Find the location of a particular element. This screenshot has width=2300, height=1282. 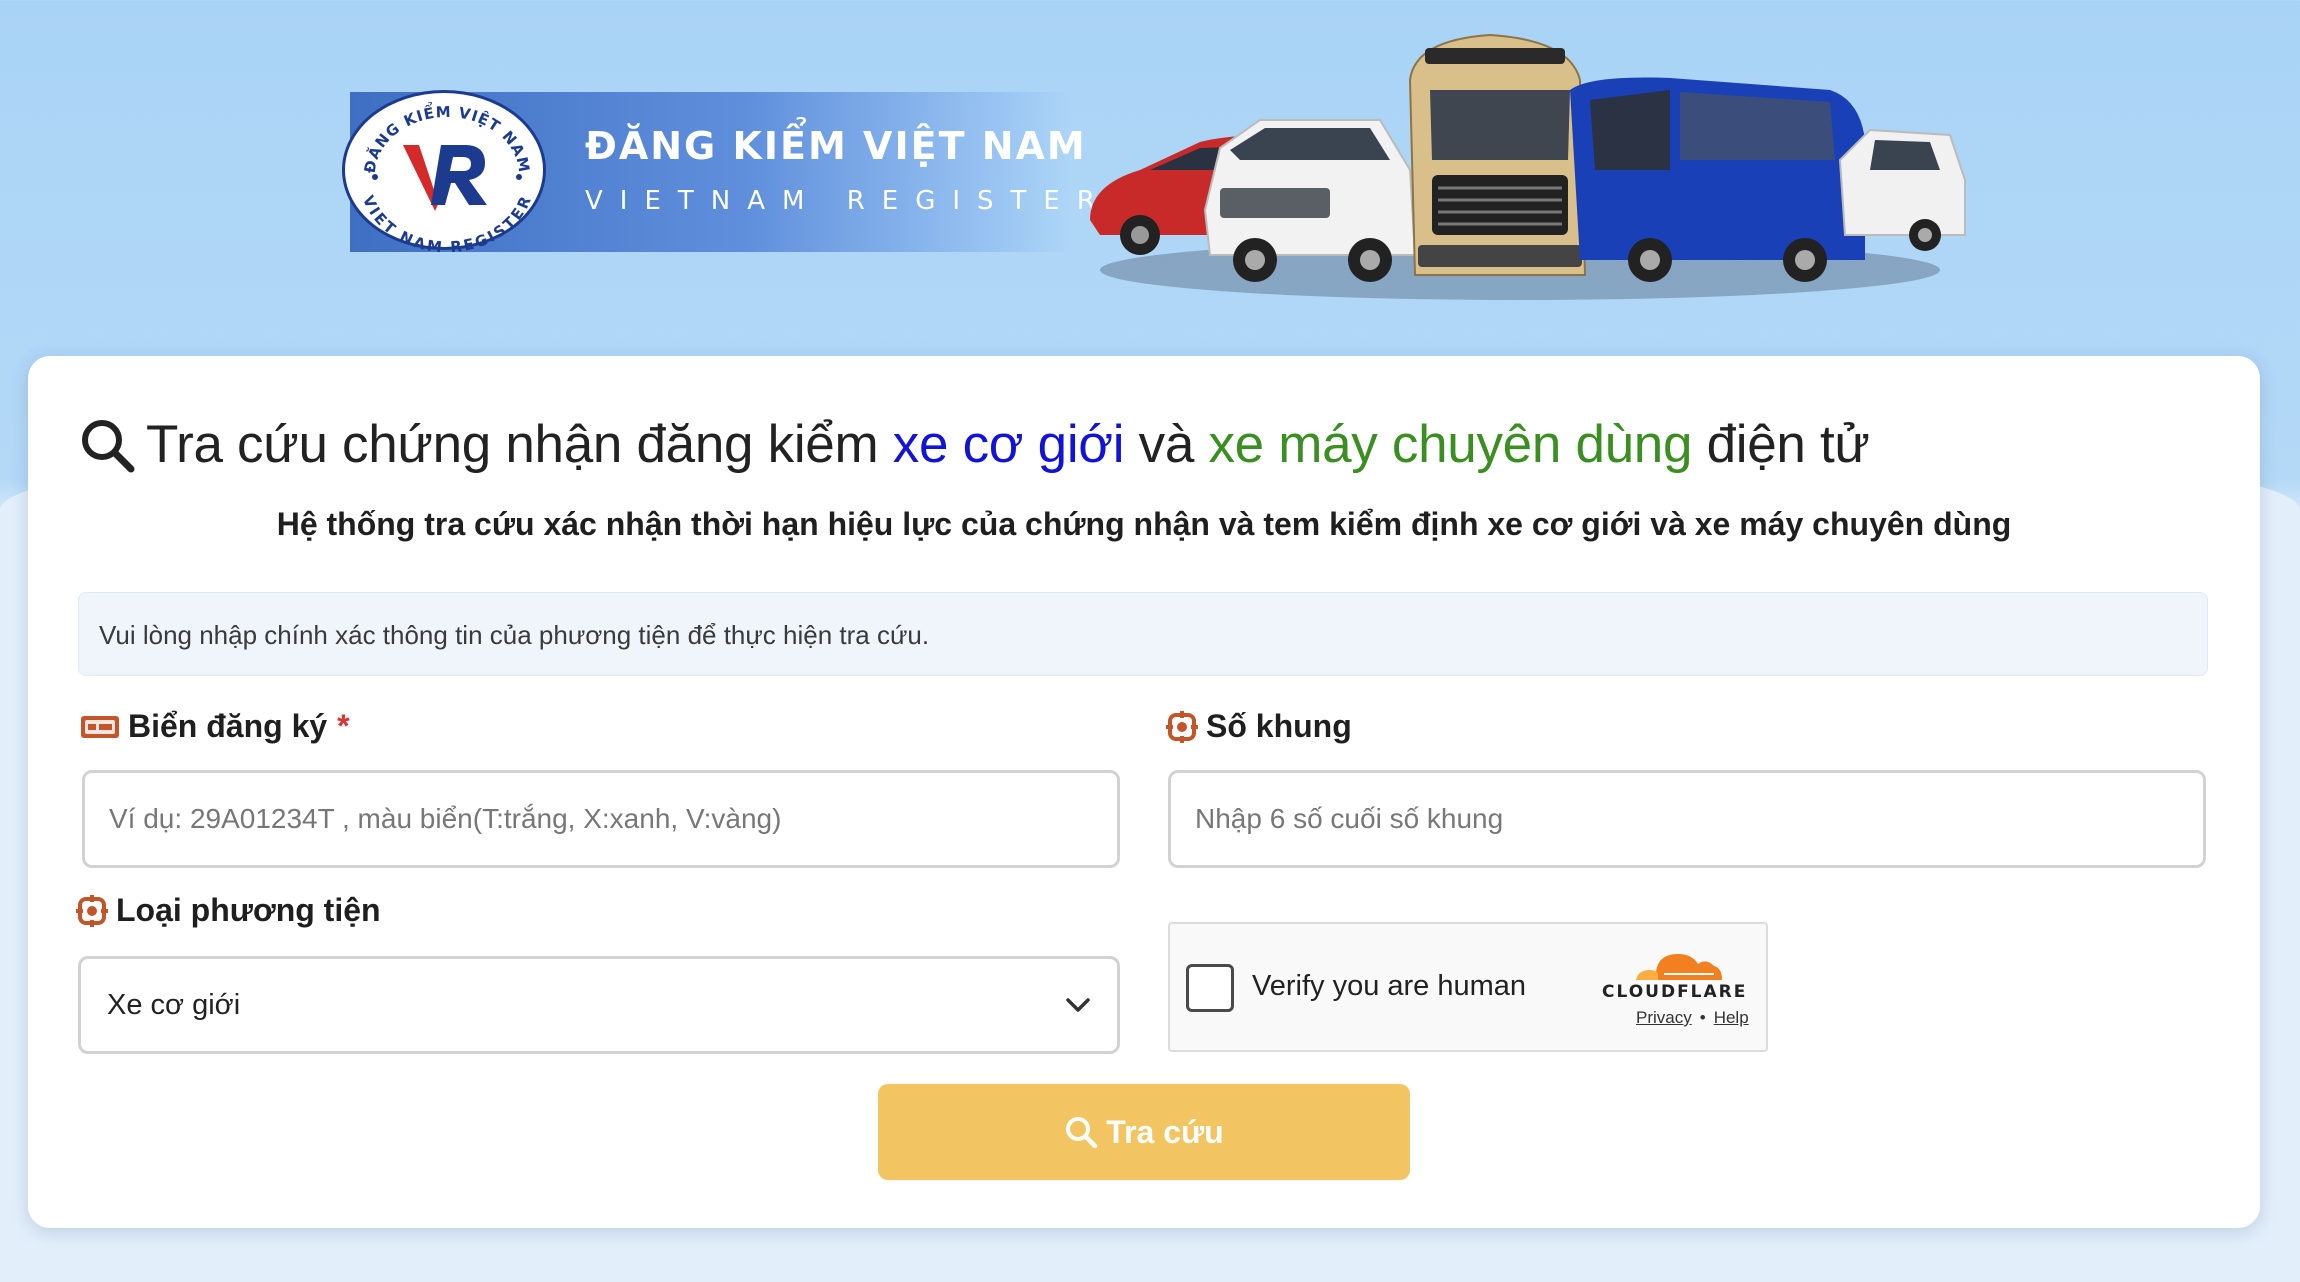

vehicle-type-label: Loại phương tiện is located at coordinates (228, 910).